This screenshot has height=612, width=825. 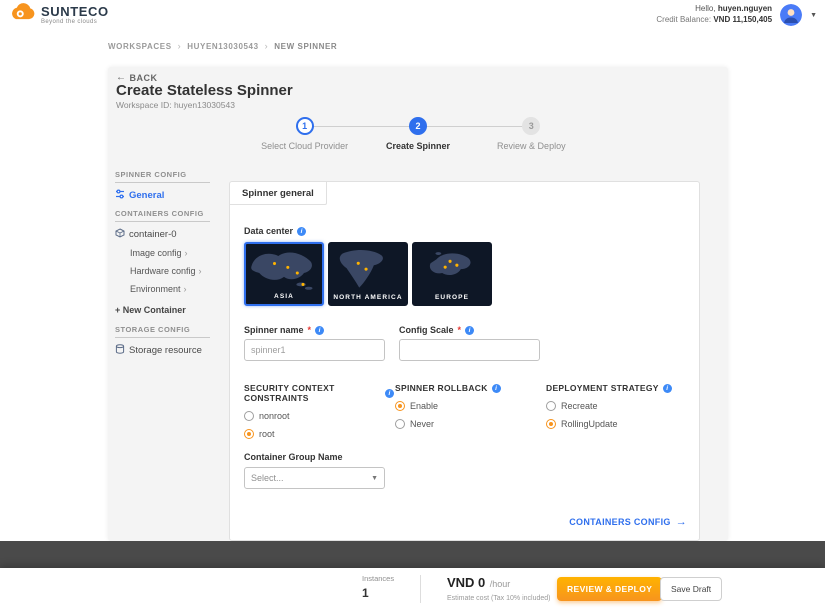 What do you see at coordinates (306, 46) in the screenshot?
I see `breadcrumb-new-spinner: NEW SPINNER` at bounding box center [306, 46].